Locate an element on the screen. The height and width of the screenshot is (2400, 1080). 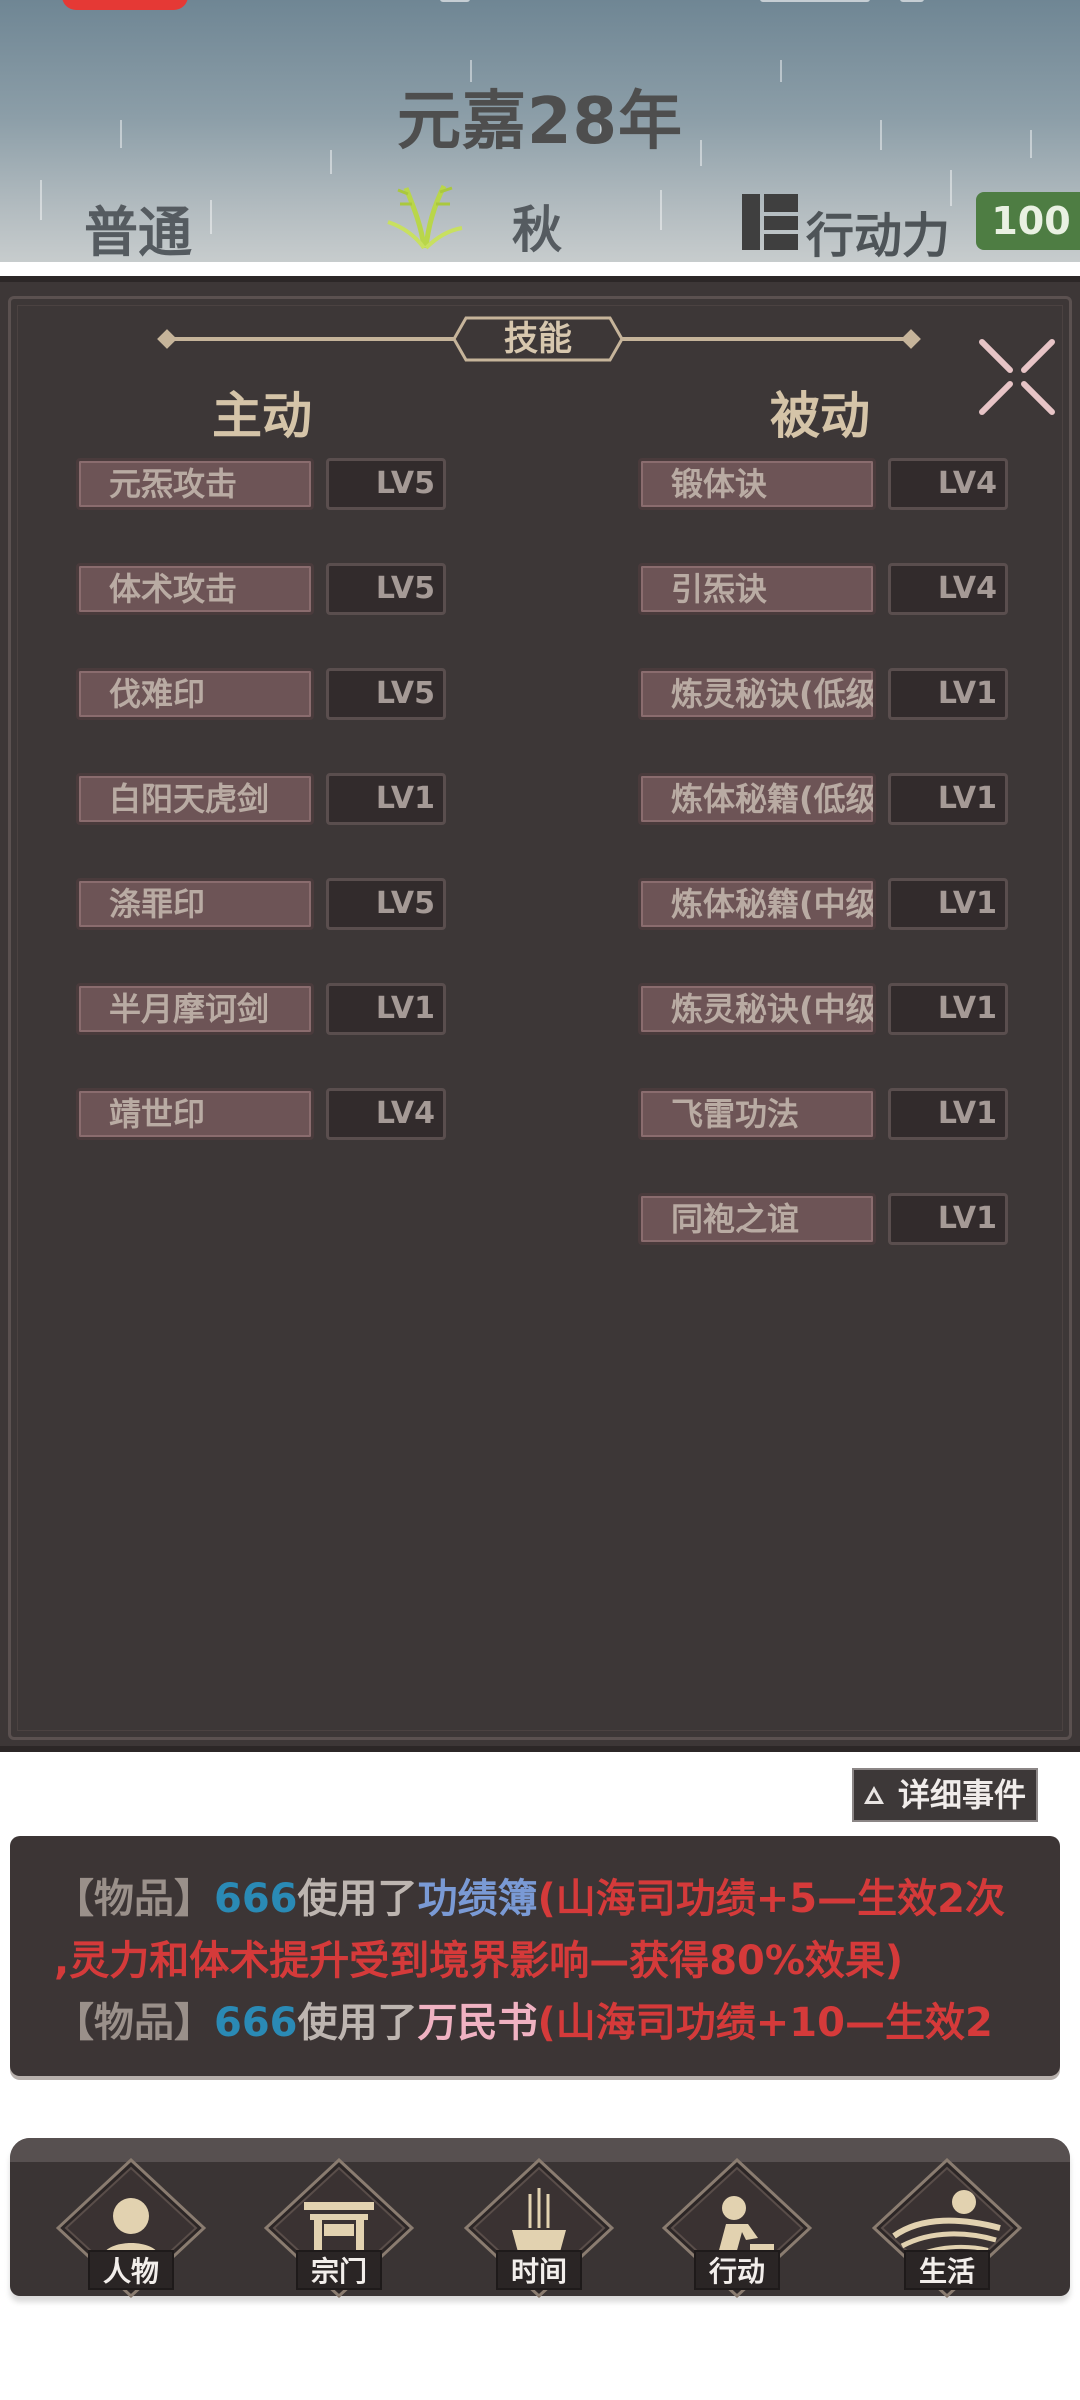
passive-skill-row: 锻体诀 LV4 is located at coordinates (828, 485).